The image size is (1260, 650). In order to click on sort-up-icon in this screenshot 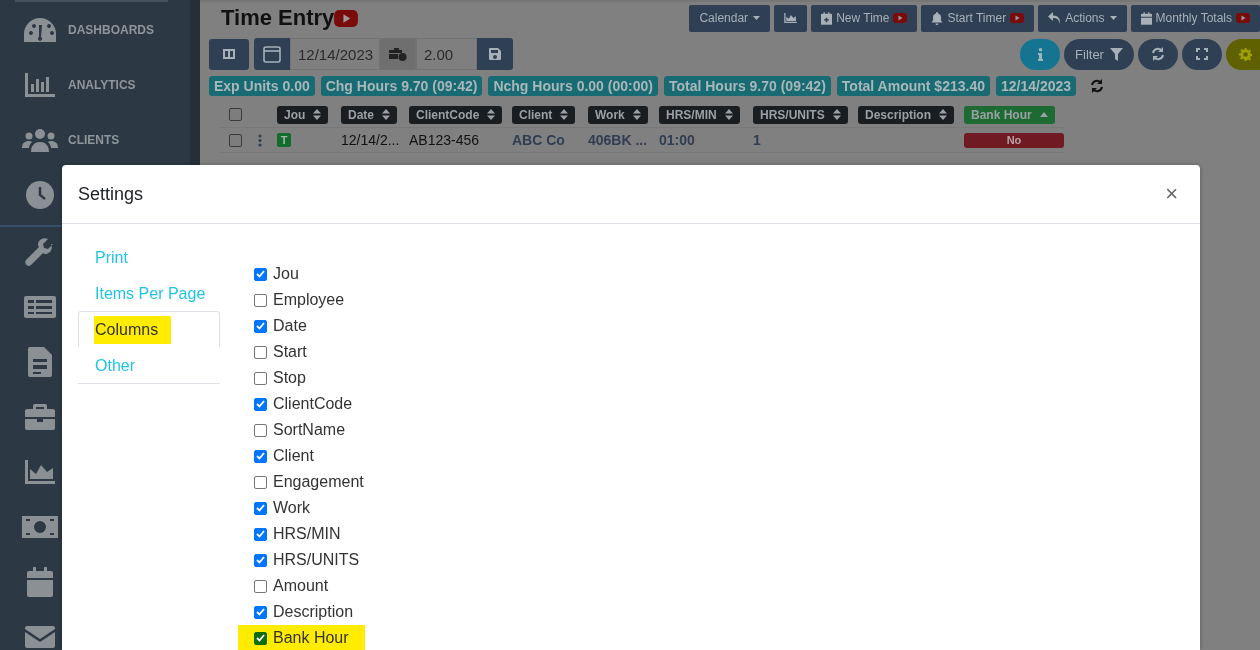, I will do `click(1043, 114)`.